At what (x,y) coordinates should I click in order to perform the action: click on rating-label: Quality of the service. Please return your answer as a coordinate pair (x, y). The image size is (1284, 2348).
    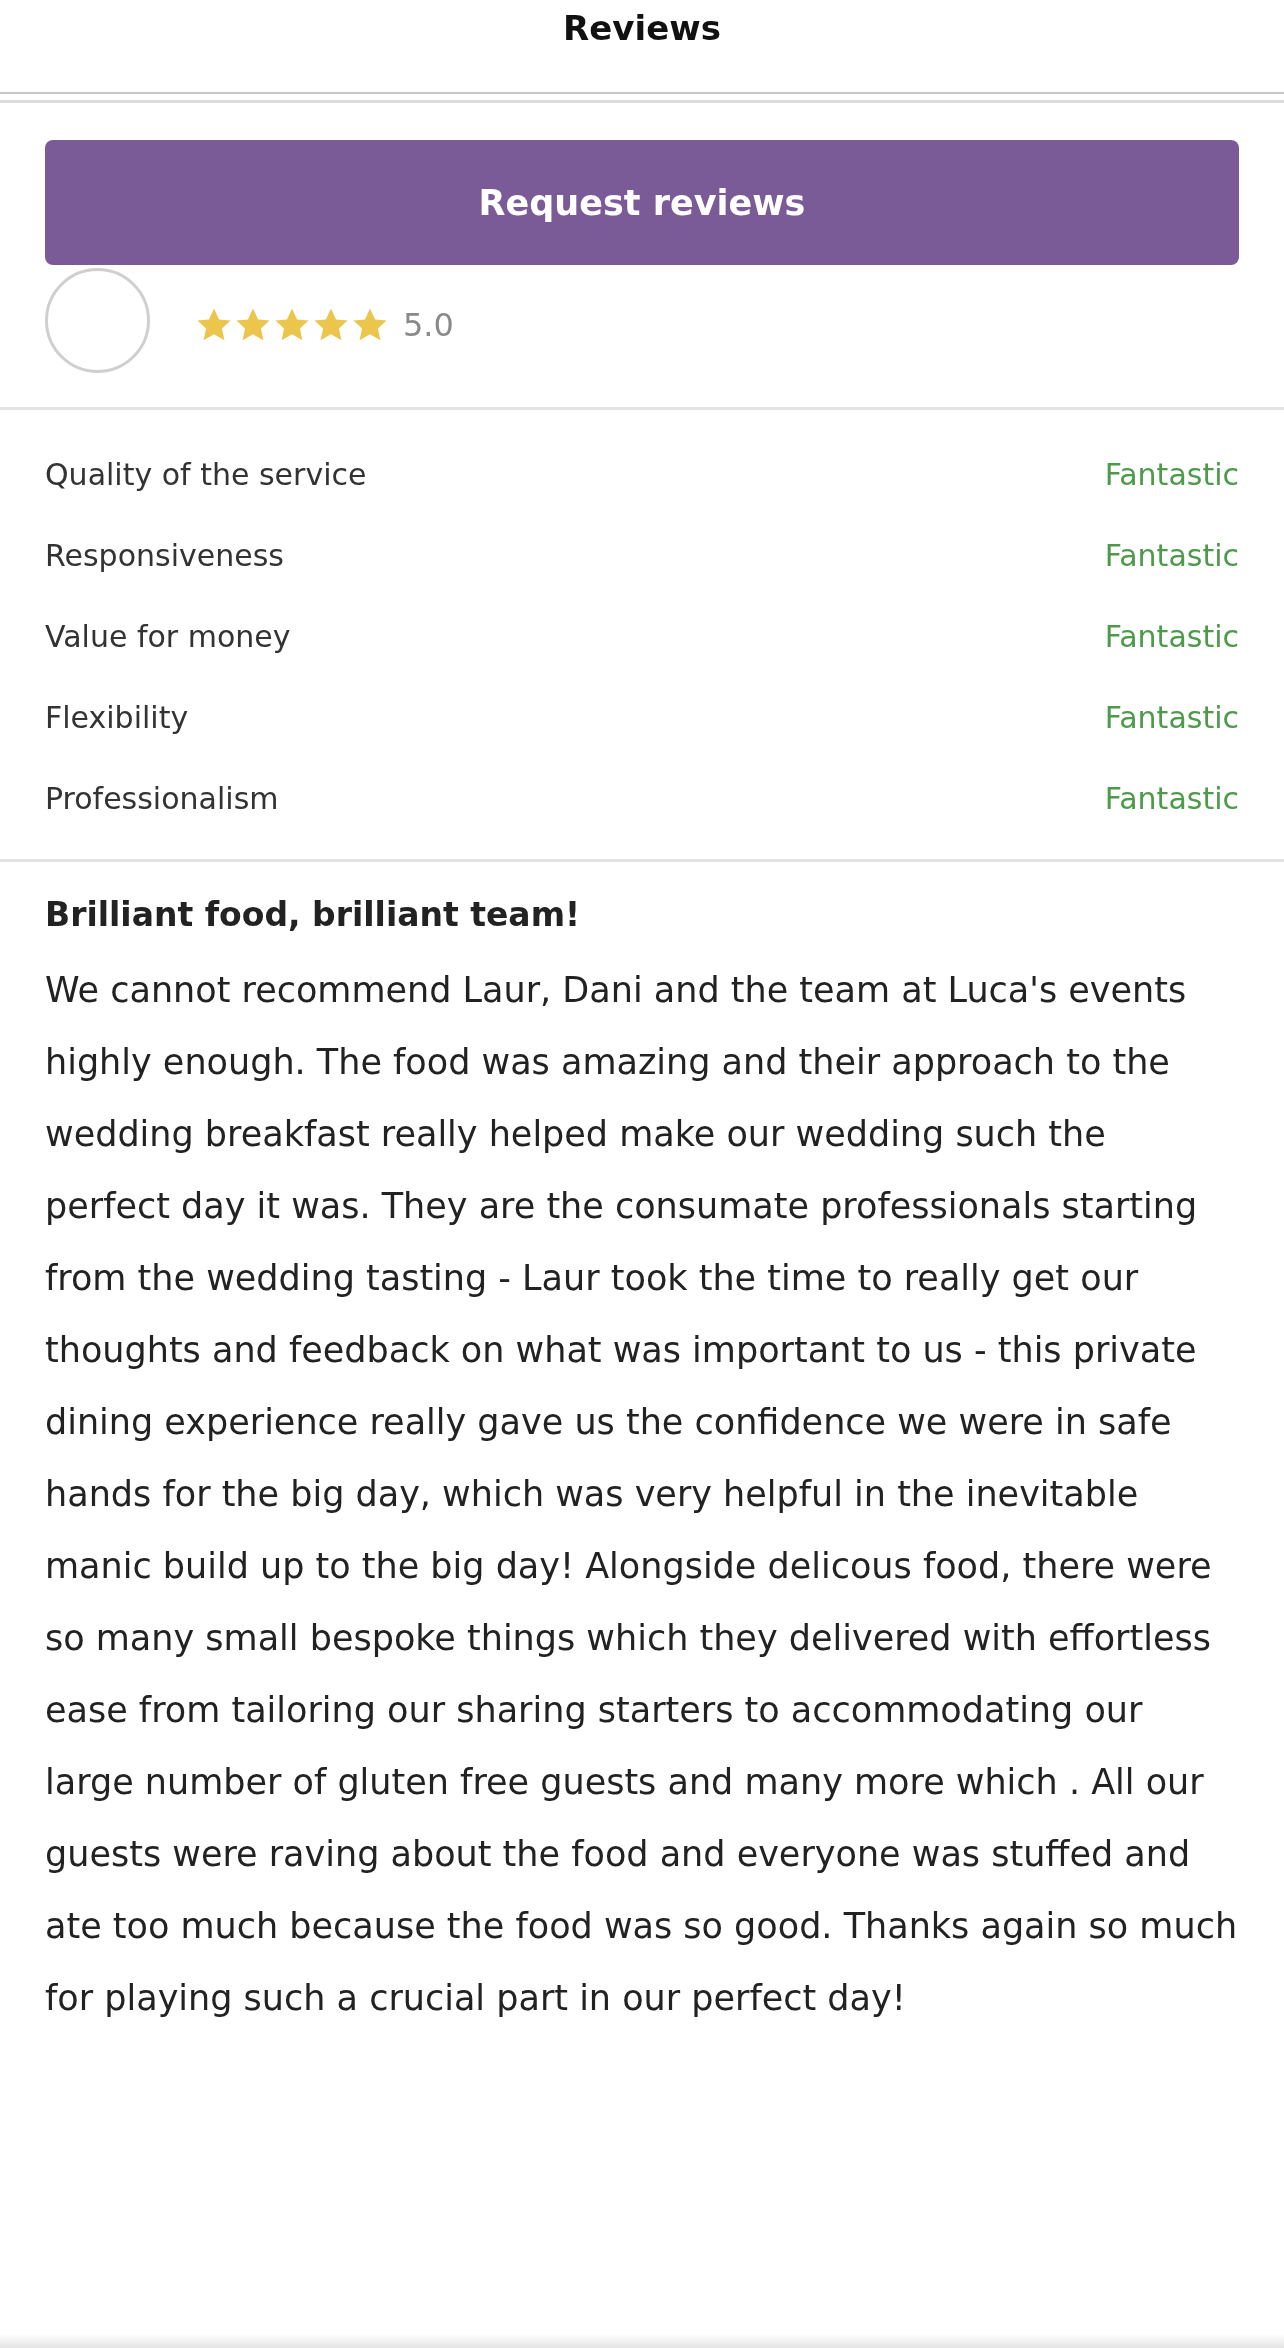
    Looking at the image, I should click on (206, 474).